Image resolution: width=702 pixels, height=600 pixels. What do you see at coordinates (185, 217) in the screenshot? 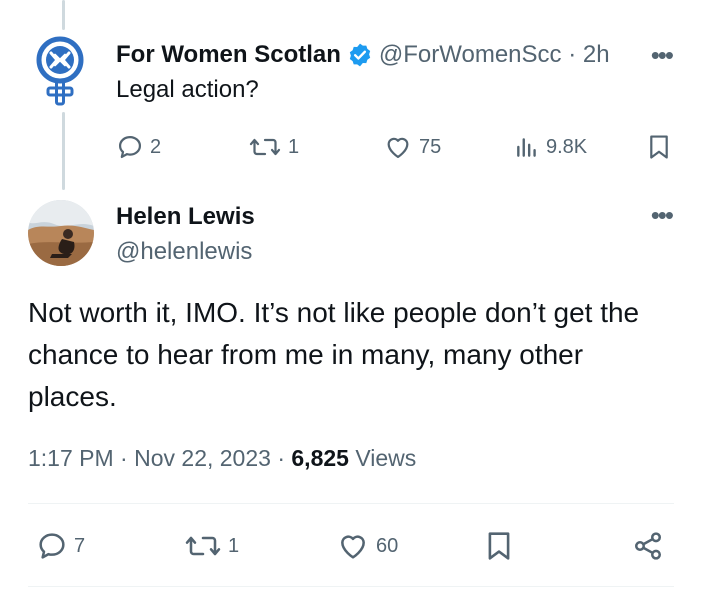
I see `reply-author-name: Helen Lewis` at bounding box center [185, 217].